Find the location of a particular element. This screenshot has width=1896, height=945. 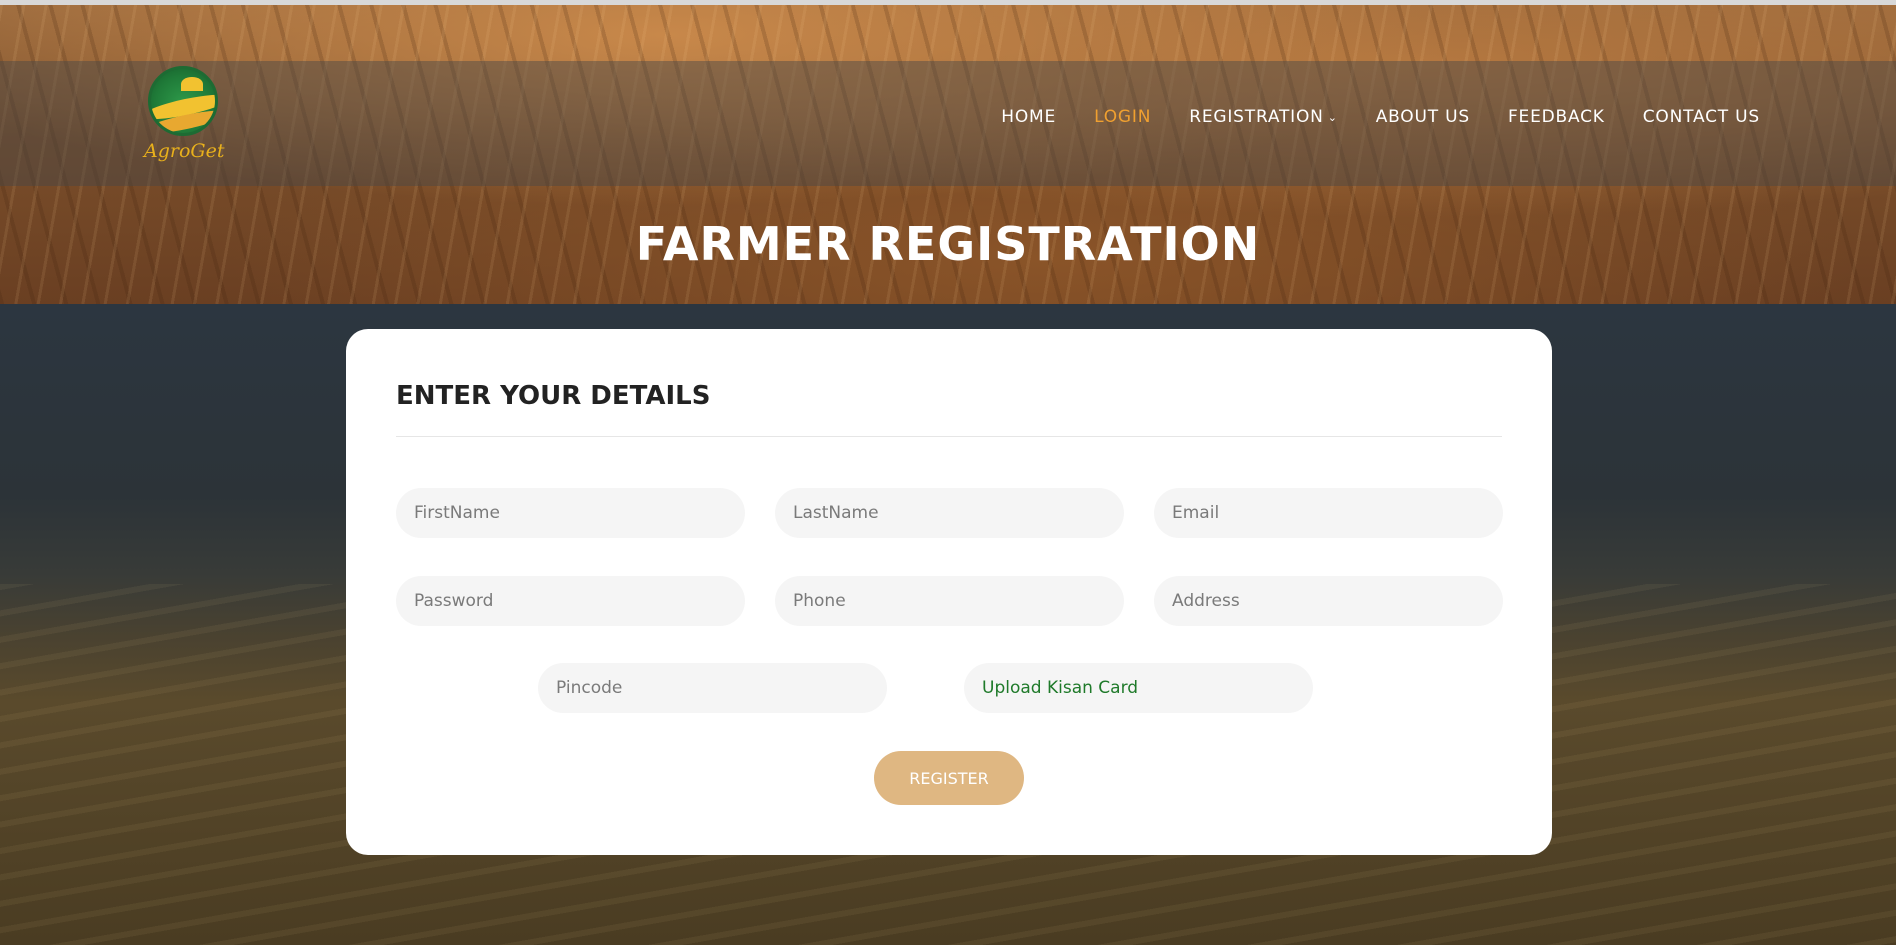

lastname-input: LastName is located at coordinates (949, 513).